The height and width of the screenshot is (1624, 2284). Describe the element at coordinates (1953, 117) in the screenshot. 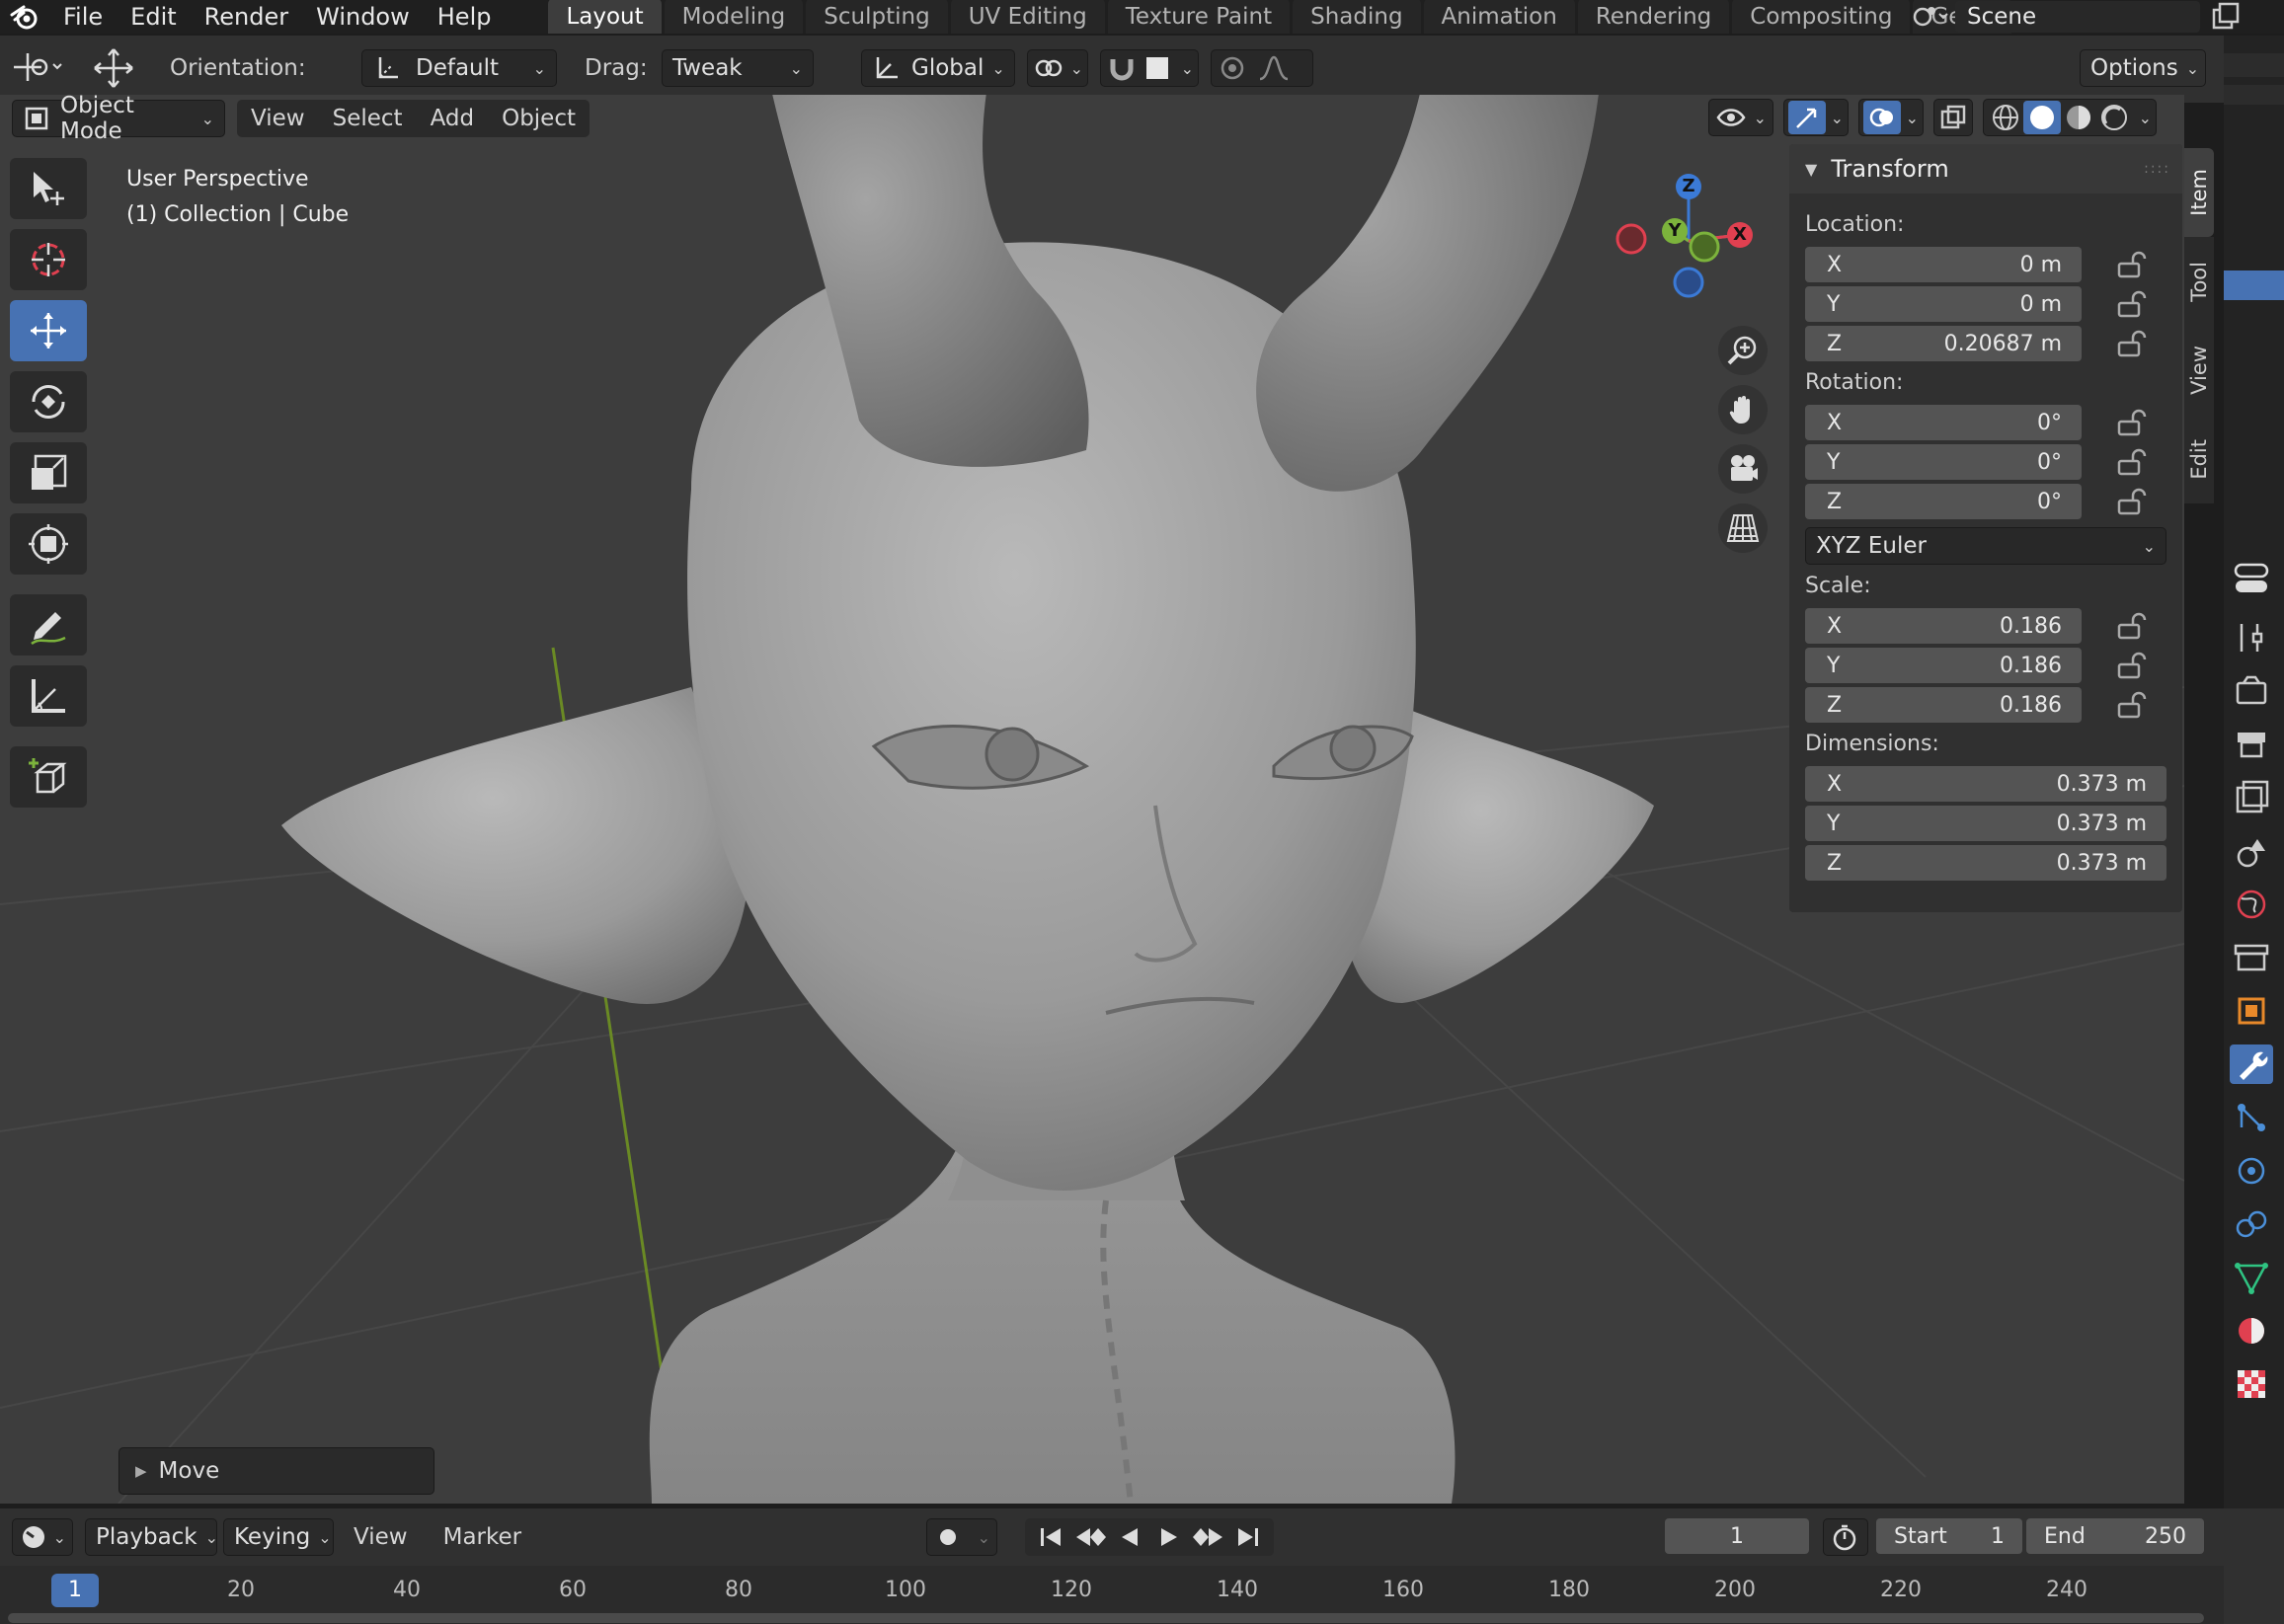

I see `xray-toggle` at that location.